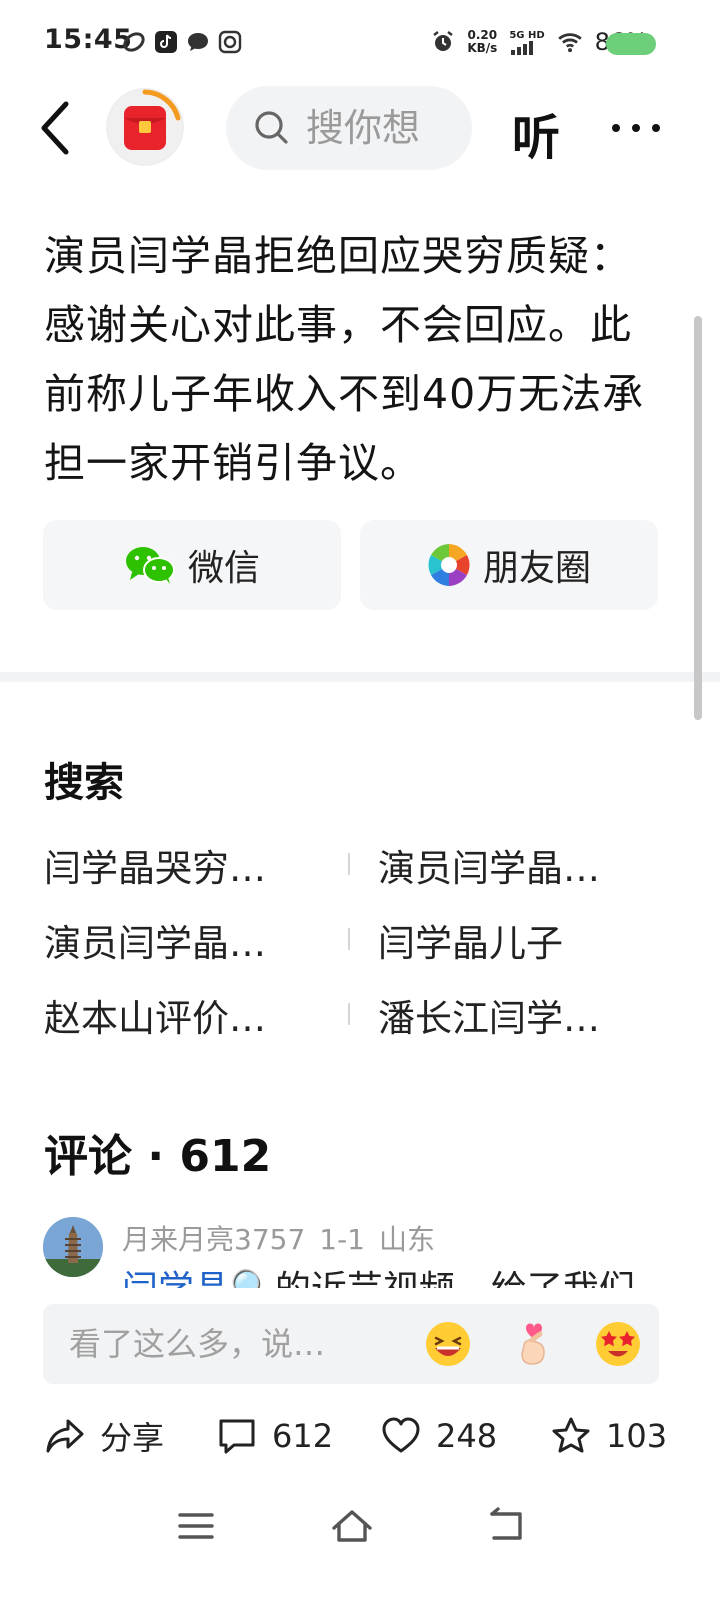 The height and width of the screenshot is (1608, 720). Describe the element at coordinates (132, 1438) in the screenshot. I see `share-action-label: 分享` at that location.